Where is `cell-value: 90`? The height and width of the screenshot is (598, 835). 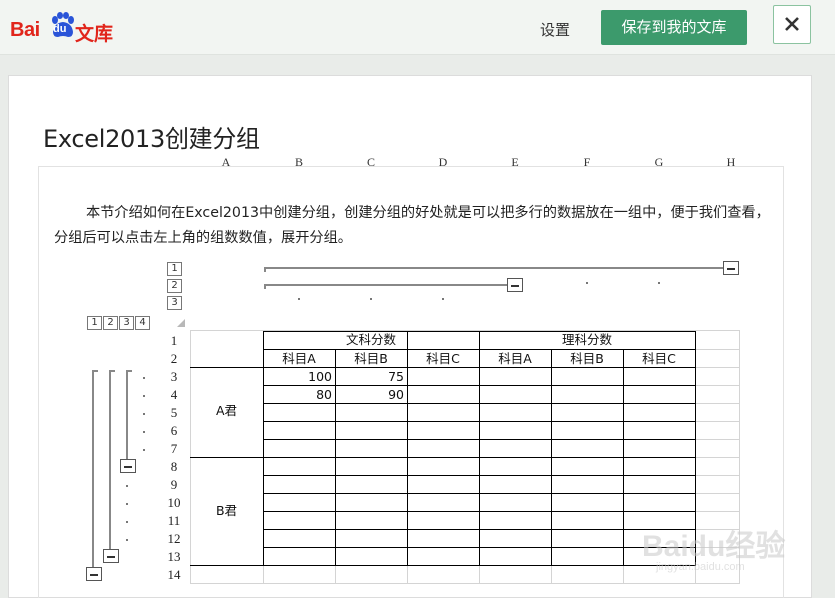
cell-value: 90 is located at coordinates (369, 395).